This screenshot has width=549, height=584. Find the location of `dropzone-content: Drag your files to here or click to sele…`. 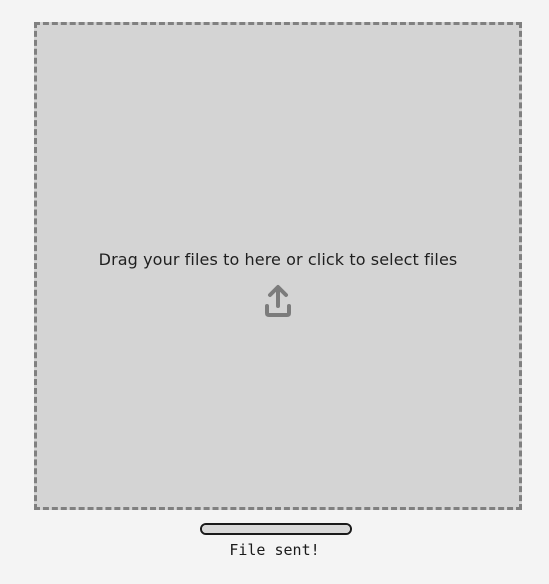

dropzone-content: Drag your files to here or click to sele… is located at coordinates (278, 286).